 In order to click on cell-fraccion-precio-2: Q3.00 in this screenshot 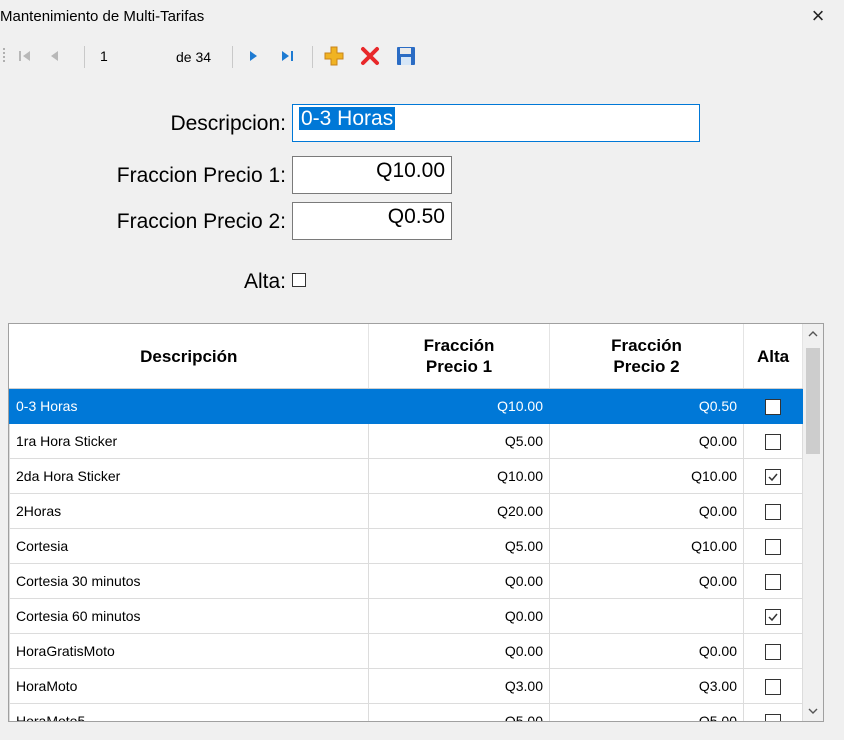, I will do `click(646, 686)`.